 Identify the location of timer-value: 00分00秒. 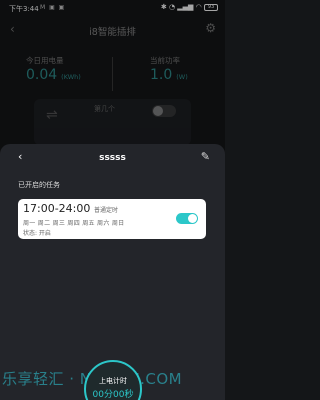
(113, 395).